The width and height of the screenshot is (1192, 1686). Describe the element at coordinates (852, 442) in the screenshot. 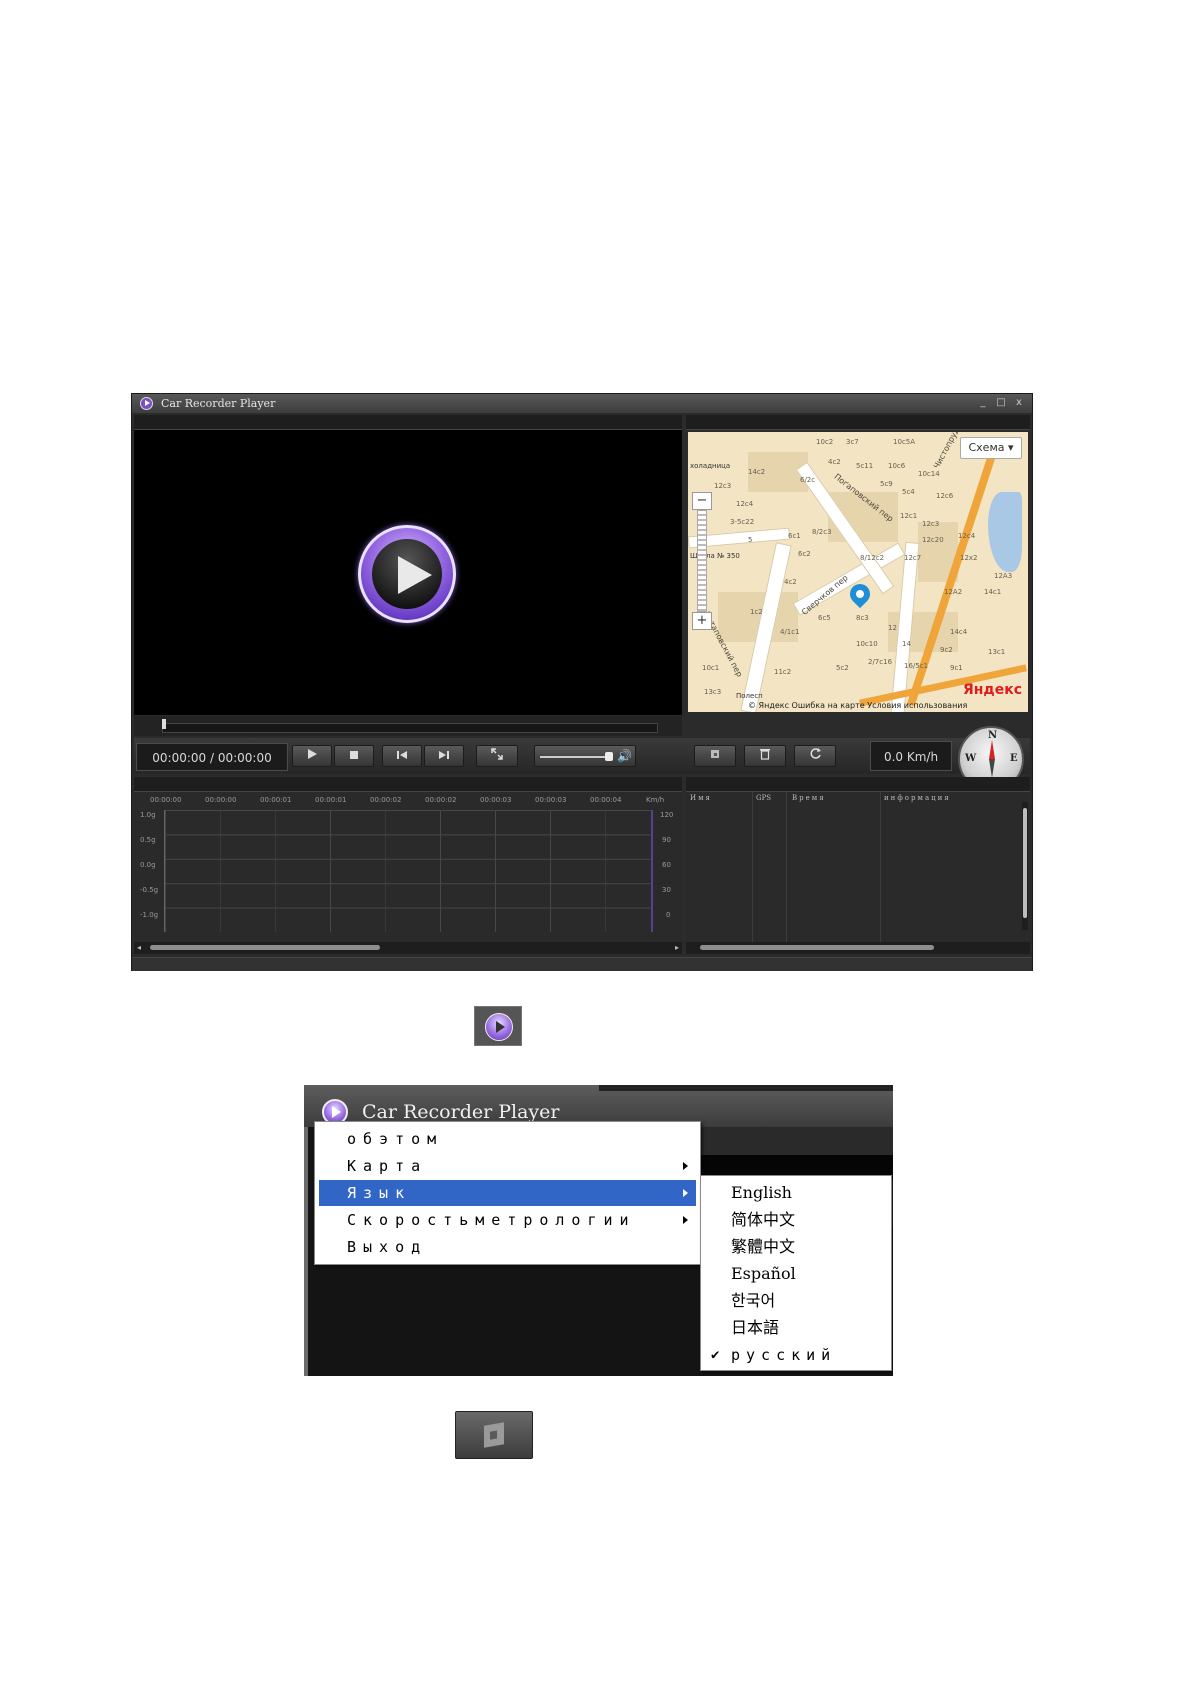

I see `map-label: 3с7` at that location.